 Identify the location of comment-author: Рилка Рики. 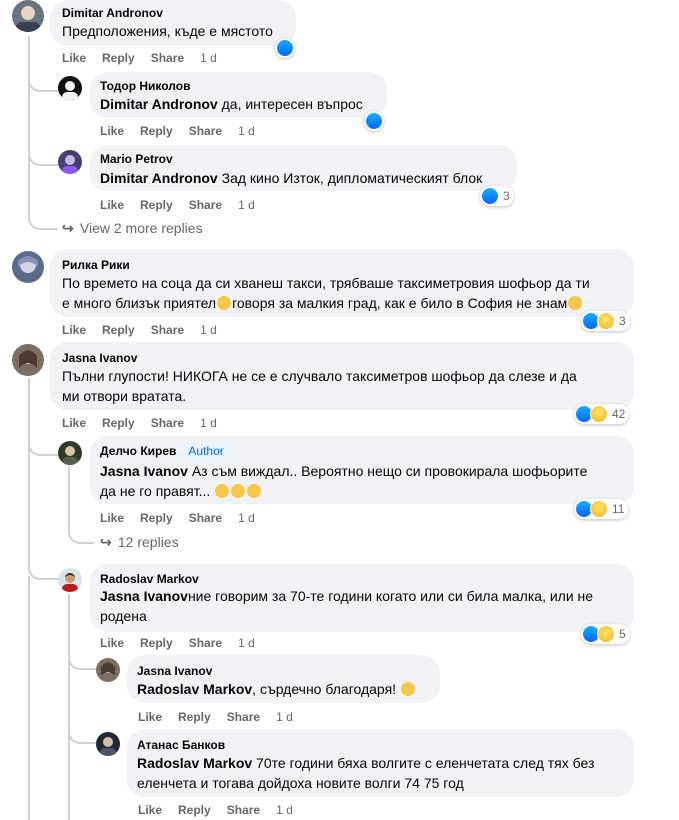
(96, 265).